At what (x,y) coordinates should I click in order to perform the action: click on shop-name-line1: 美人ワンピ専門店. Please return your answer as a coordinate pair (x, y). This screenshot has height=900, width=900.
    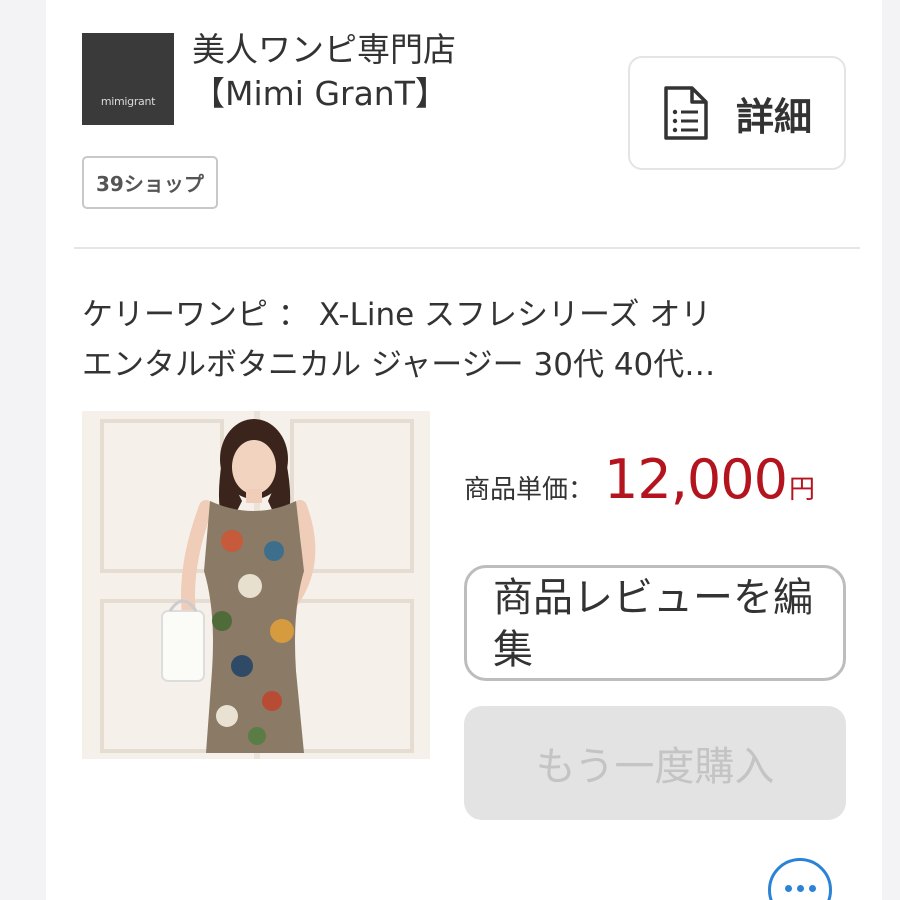
    Looking at the image, I should click on (324, 49).